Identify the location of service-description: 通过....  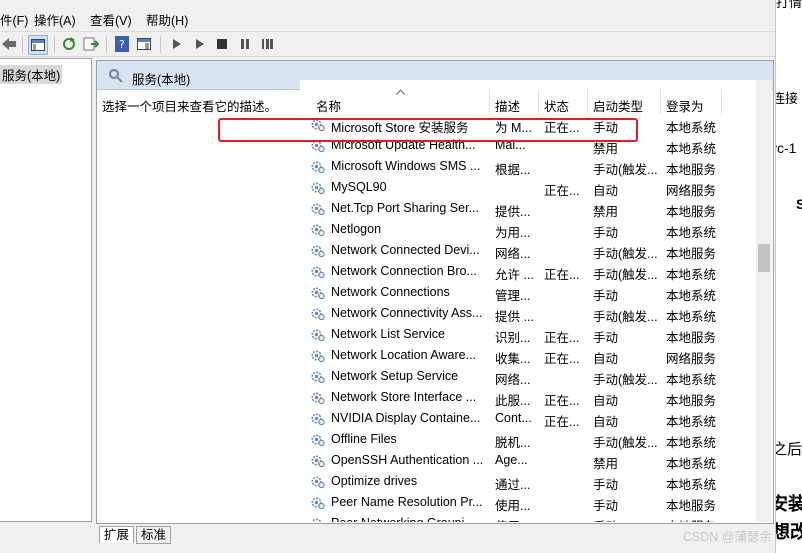
(513, 485).